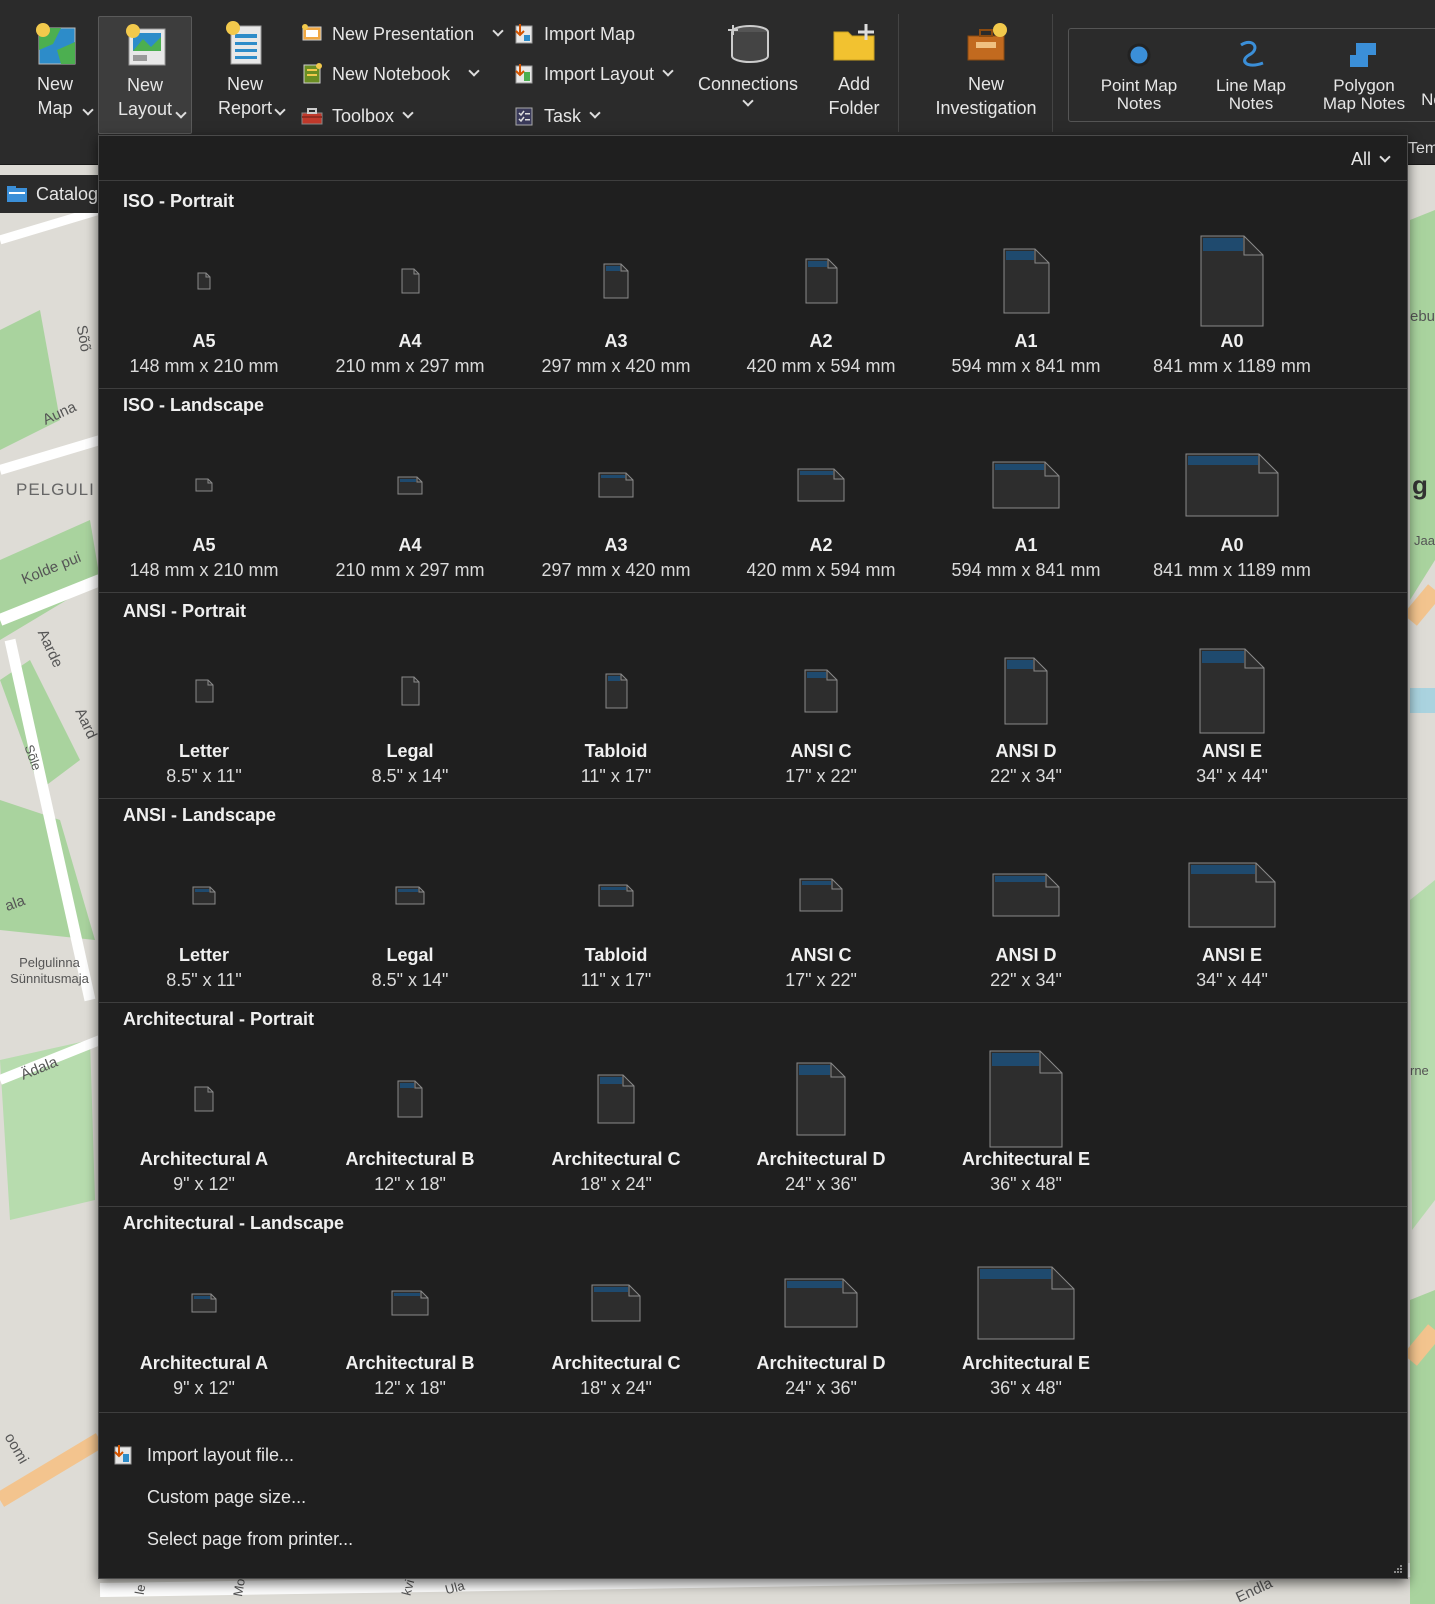 This screenshot has height=1604, width=1435. What do you see at coordinates (204, 341) in the screenshot?
I see `page-size-name: A5` at bounding box center [204, 341].